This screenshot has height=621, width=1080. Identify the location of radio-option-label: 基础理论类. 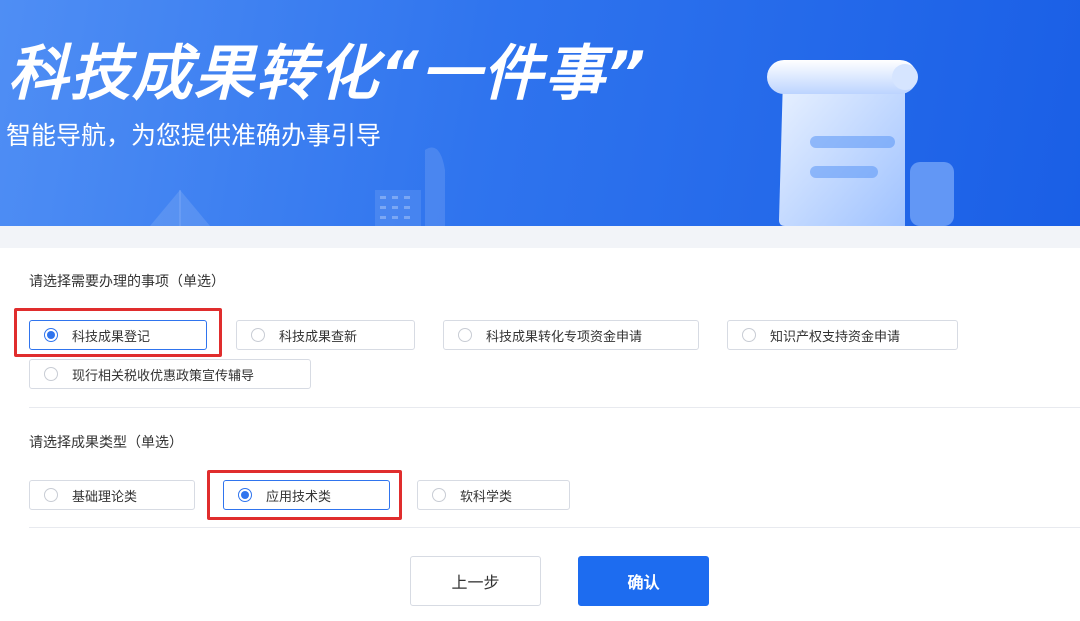
(105, 497).